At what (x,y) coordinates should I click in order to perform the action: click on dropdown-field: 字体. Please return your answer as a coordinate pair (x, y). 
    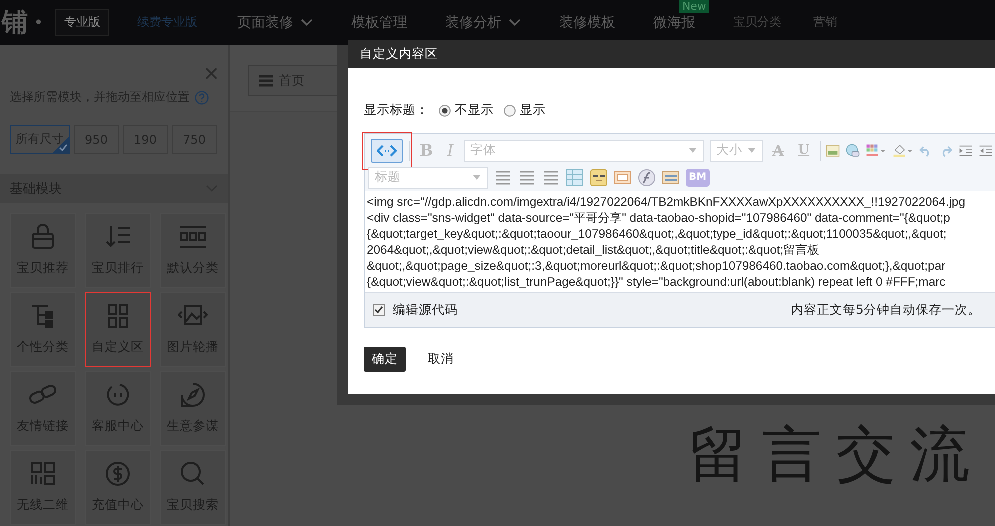
    Looking at the image, I should click on (584, 151).